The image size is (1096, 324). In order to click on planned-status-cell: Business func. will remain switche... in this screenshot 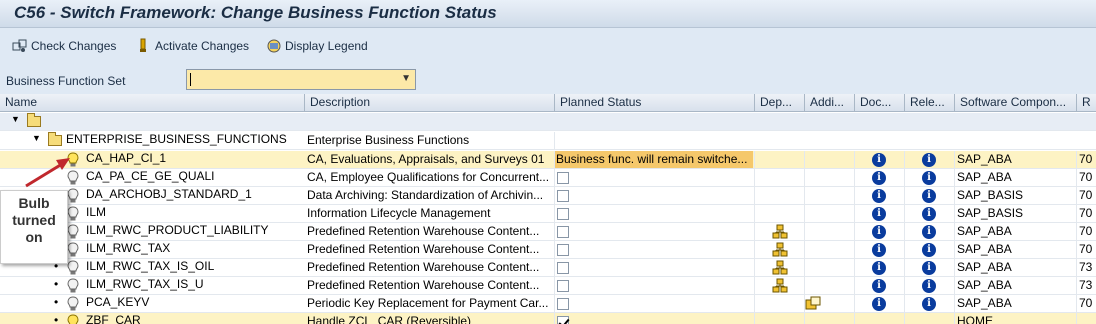, I will do `click(655, 160)`.